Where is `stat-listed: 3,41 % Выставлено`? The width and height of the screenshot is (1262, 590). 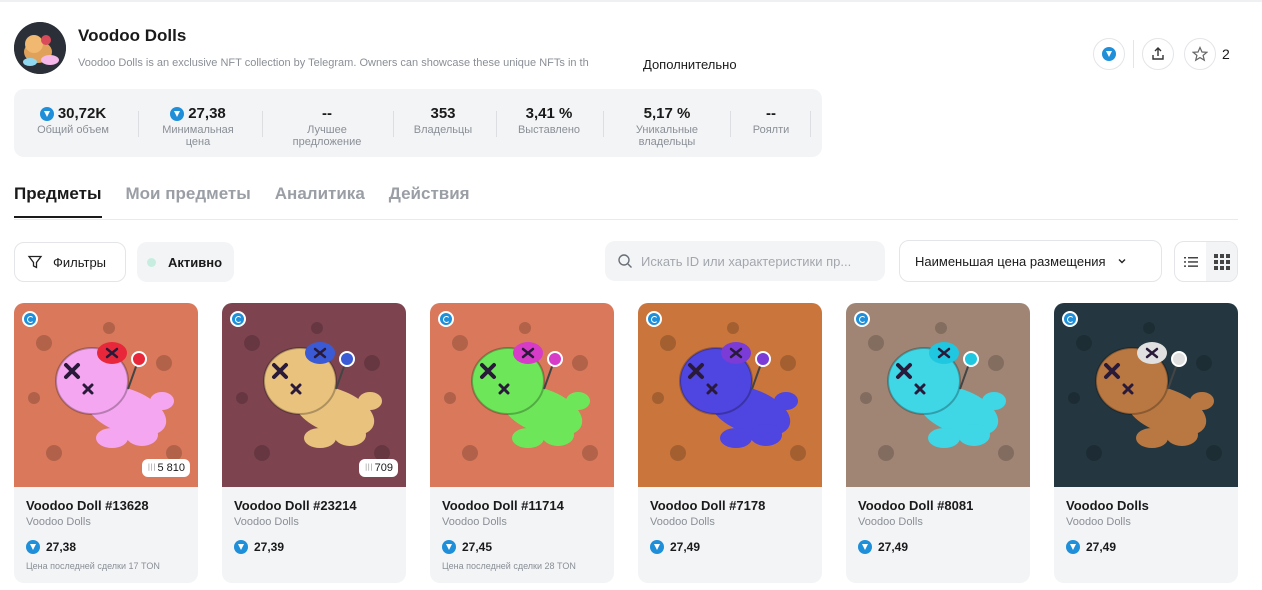 stat-listed: 3,41 % Выставлено is located at coordinates (549, 123).